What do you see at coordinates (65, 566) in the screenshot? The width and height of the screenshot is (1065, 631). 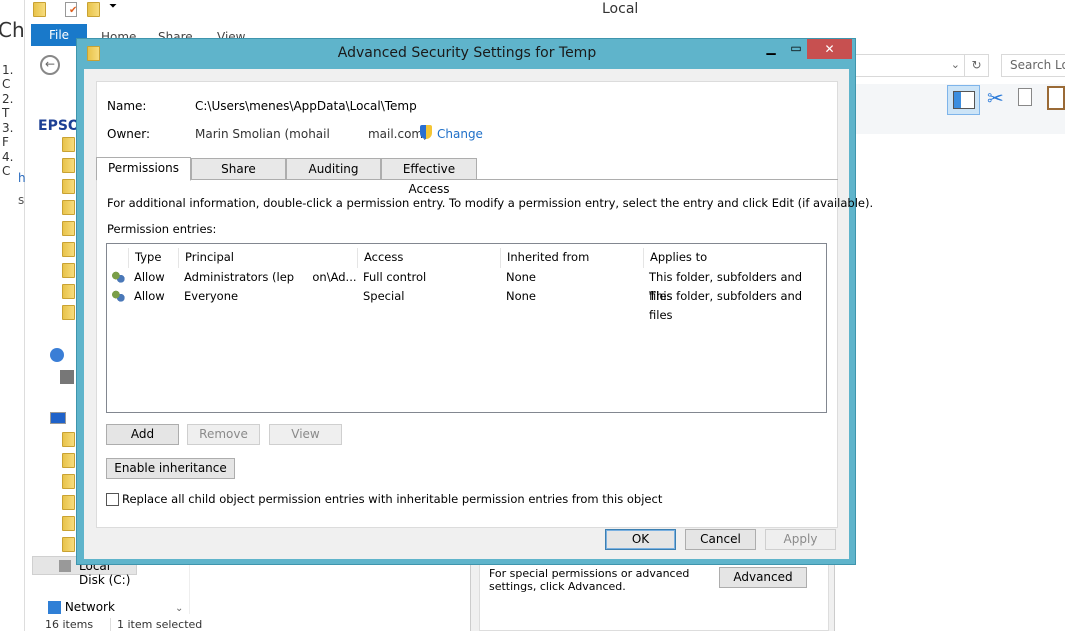 I see `drive-icon` at bounding box center [65, 566].